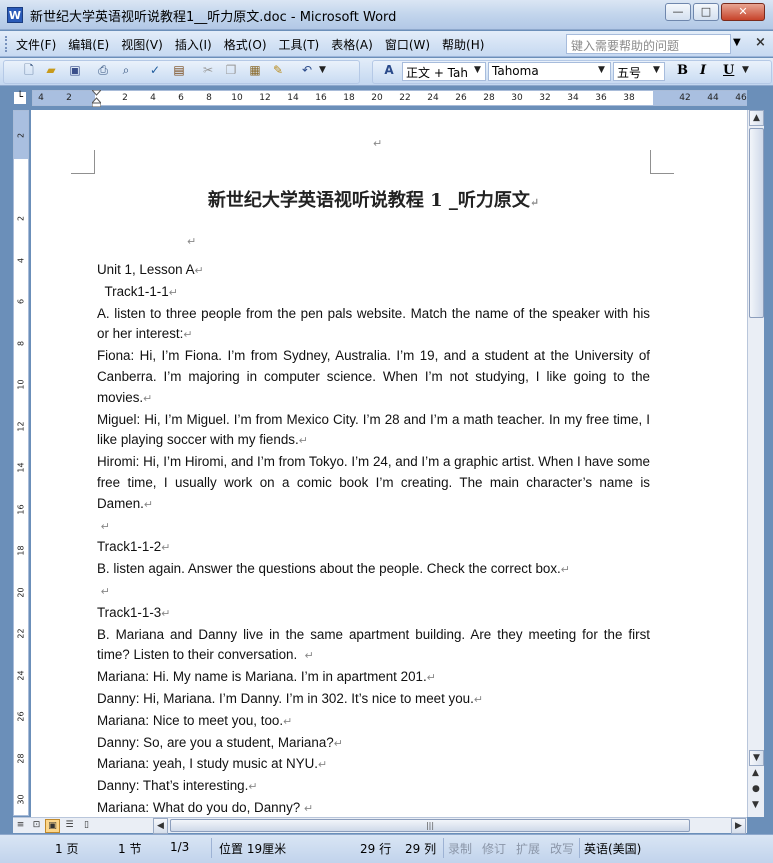  What do you see at coordinates (389, 70) in the screenshot?
I see `styles-pane-icon: A` at bounding box center [389, 70].